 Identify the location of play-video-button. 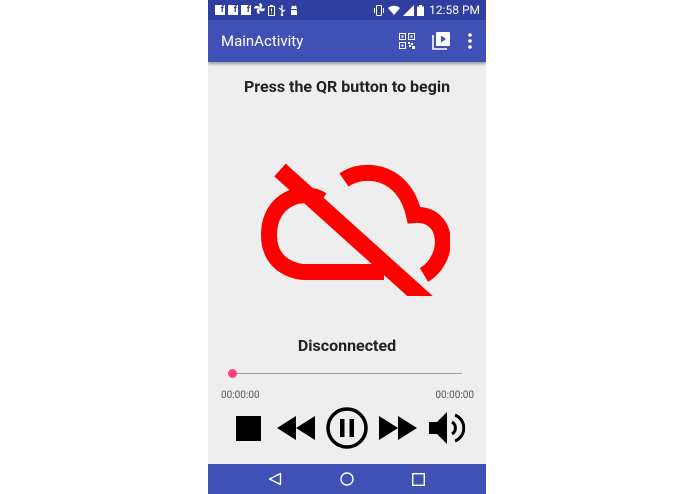
(441, 41).